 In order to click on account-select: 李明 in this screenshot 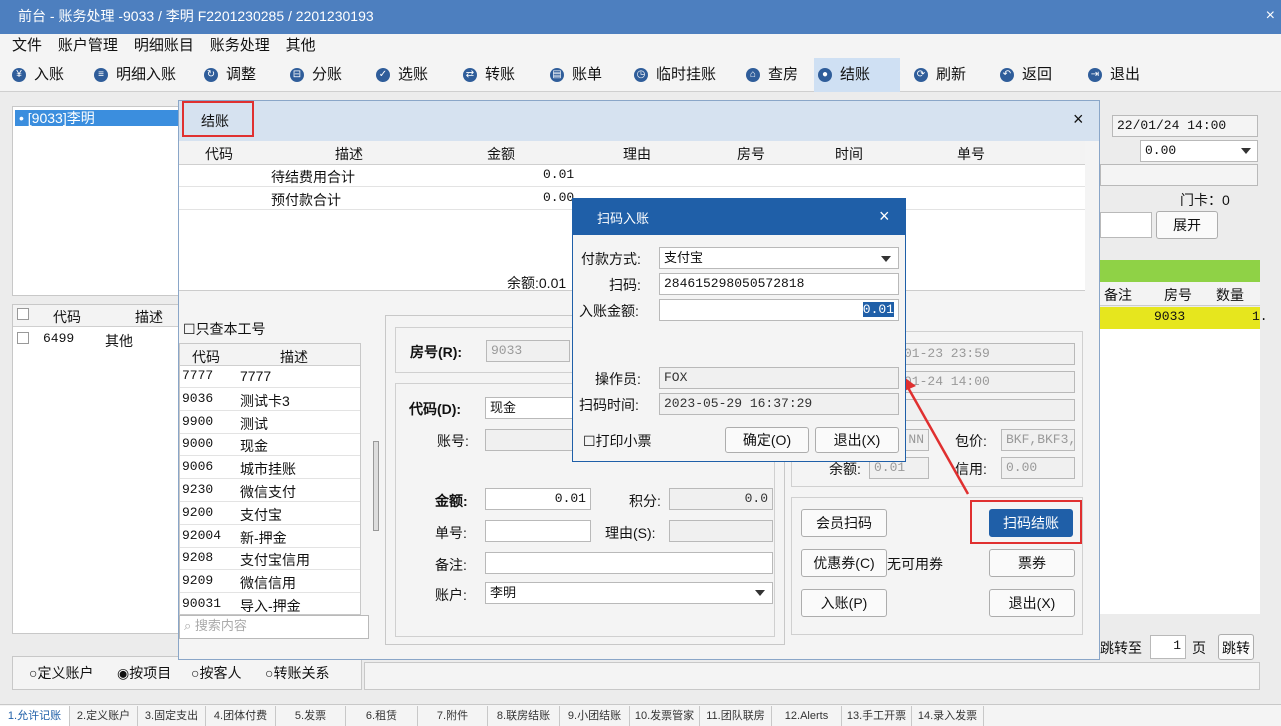, I will do `click(629, 593)`.